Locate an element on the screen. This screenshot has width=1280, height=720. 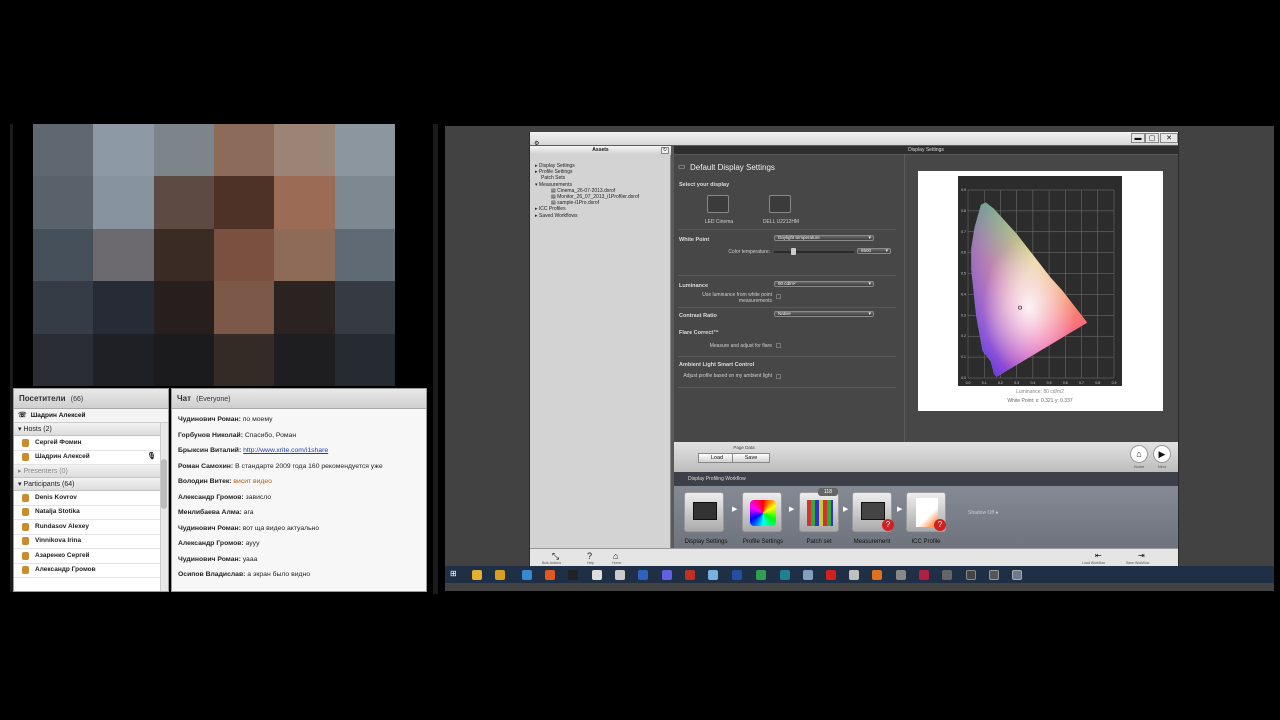
chat-message: Александр Громов: зависло is located at coordinates (299, 498).